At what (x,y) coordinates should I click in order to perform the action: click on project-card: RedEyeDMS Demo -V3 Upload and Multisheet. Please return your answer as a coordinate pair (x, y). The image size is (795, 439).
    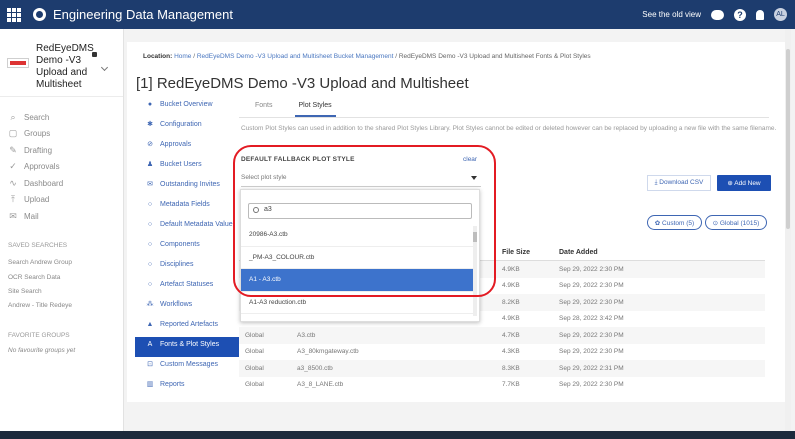
    Looking at the image, I should click on (61, 63).